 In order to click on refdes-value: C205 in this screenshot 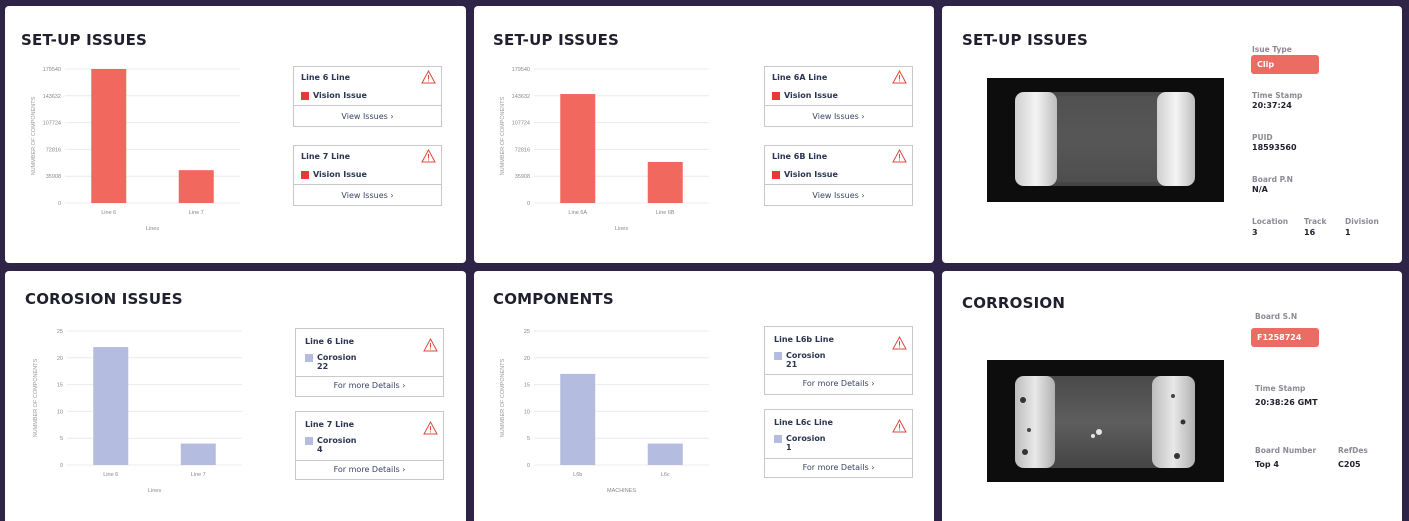, I will do `click(1349, 464)`.